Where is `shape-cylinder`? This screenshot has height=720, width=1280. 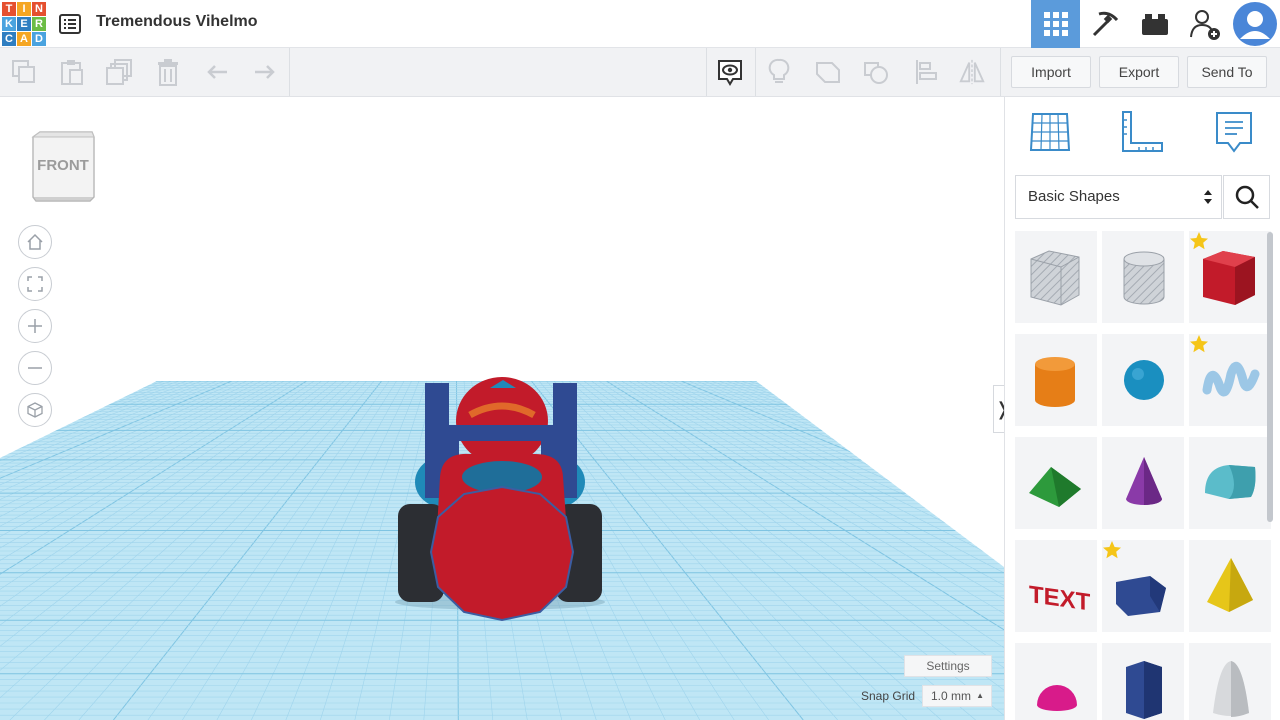 shape-cylinder is located at coordinates (1056, 380).